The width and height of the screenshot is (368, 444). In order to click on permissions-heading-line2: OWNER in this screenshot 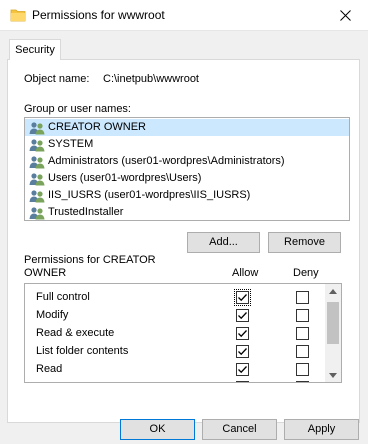, I will do `click(45, 273)`.